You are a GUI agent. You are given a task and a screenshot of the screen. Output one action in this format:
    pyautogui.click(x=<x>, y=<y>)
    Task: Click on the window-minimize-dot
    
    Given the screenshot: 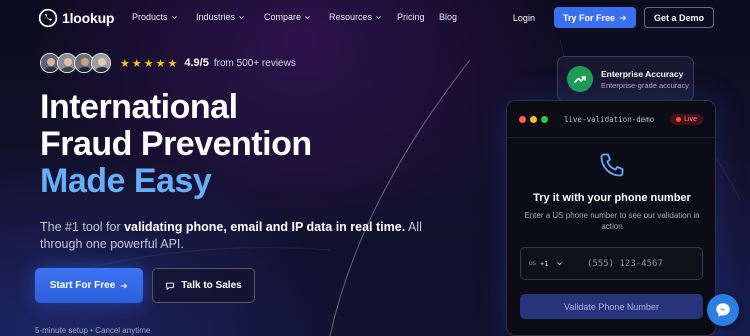 What is the action you would take?
    pyautogui.click(x=533, y=119)
    